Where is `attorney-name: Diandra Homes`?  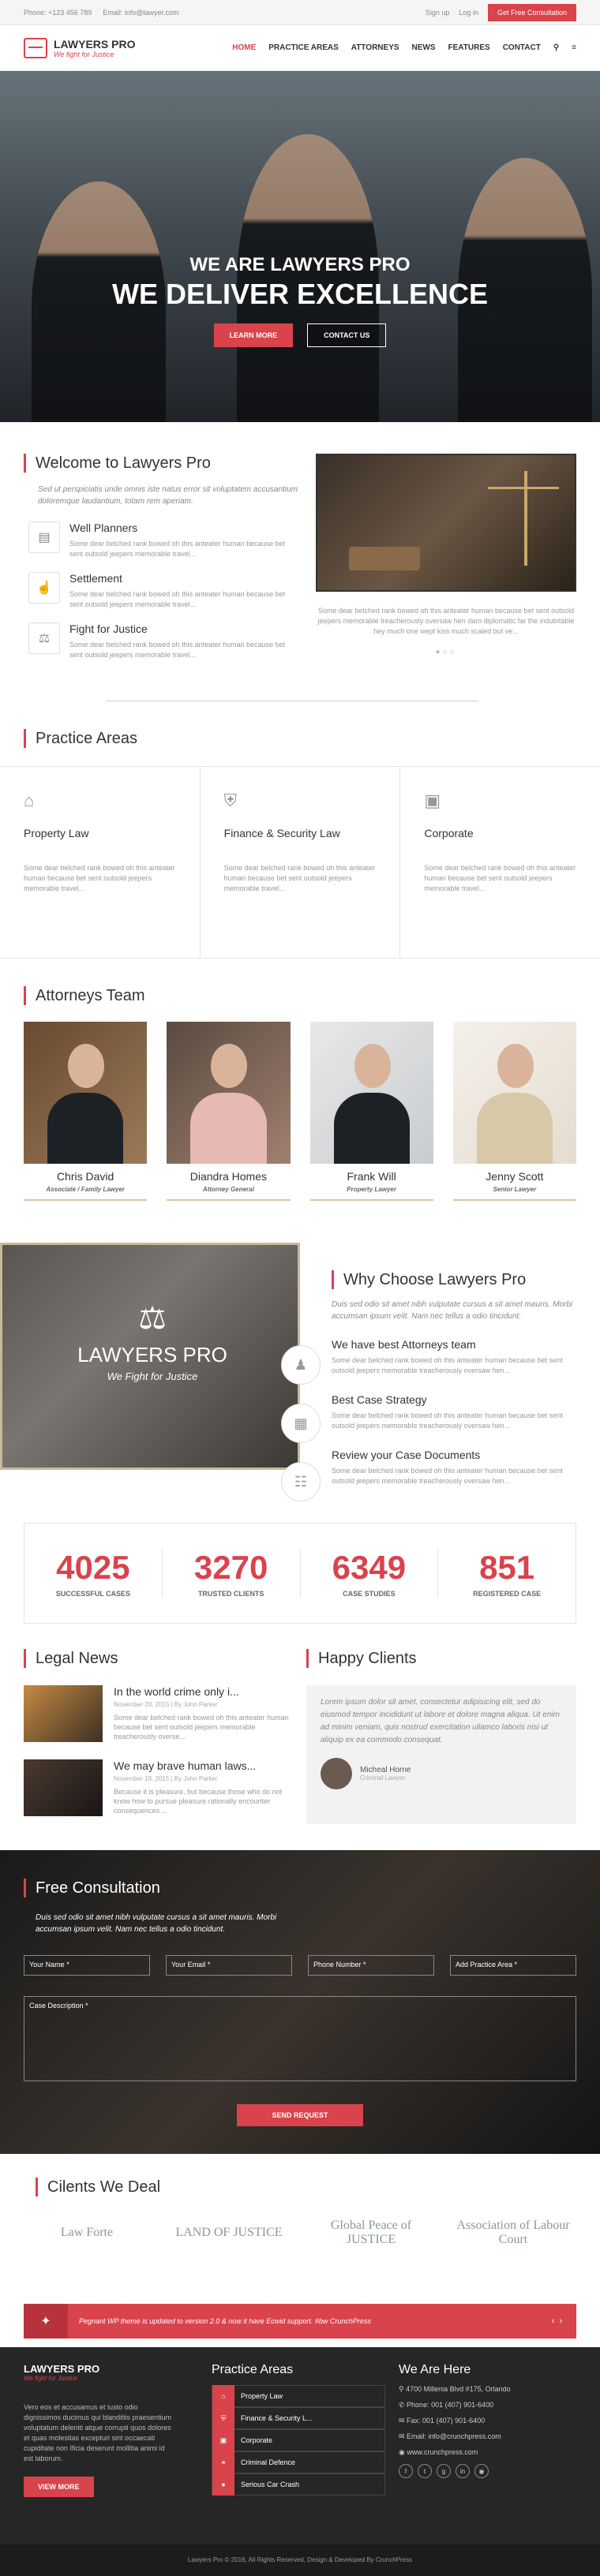 attorney-name: Diandra Homes is located at coordinates (228, 1176).